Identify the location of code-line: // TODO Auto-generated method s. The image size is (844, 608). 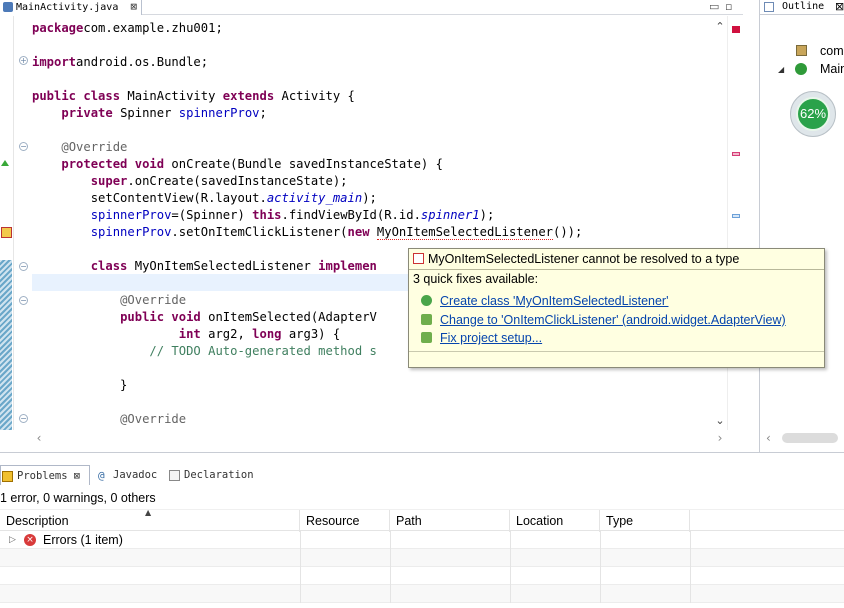
(204, 351).